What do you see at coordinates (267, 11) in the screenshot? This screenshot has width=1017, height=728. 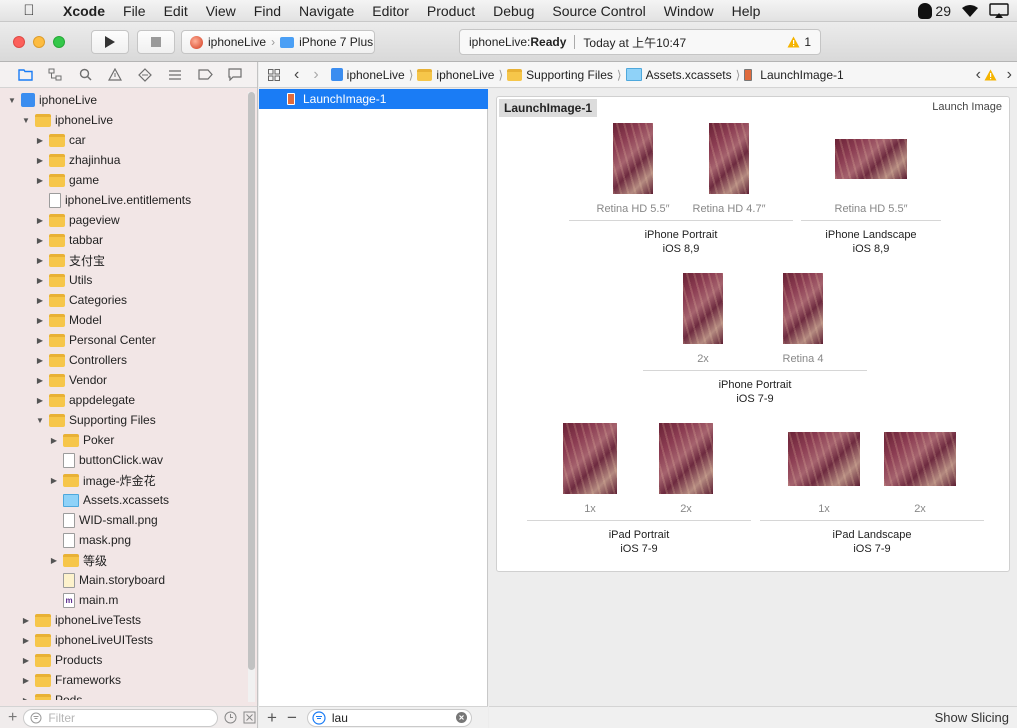 I see `menu-find: Find` at bounding box center [267, 11].